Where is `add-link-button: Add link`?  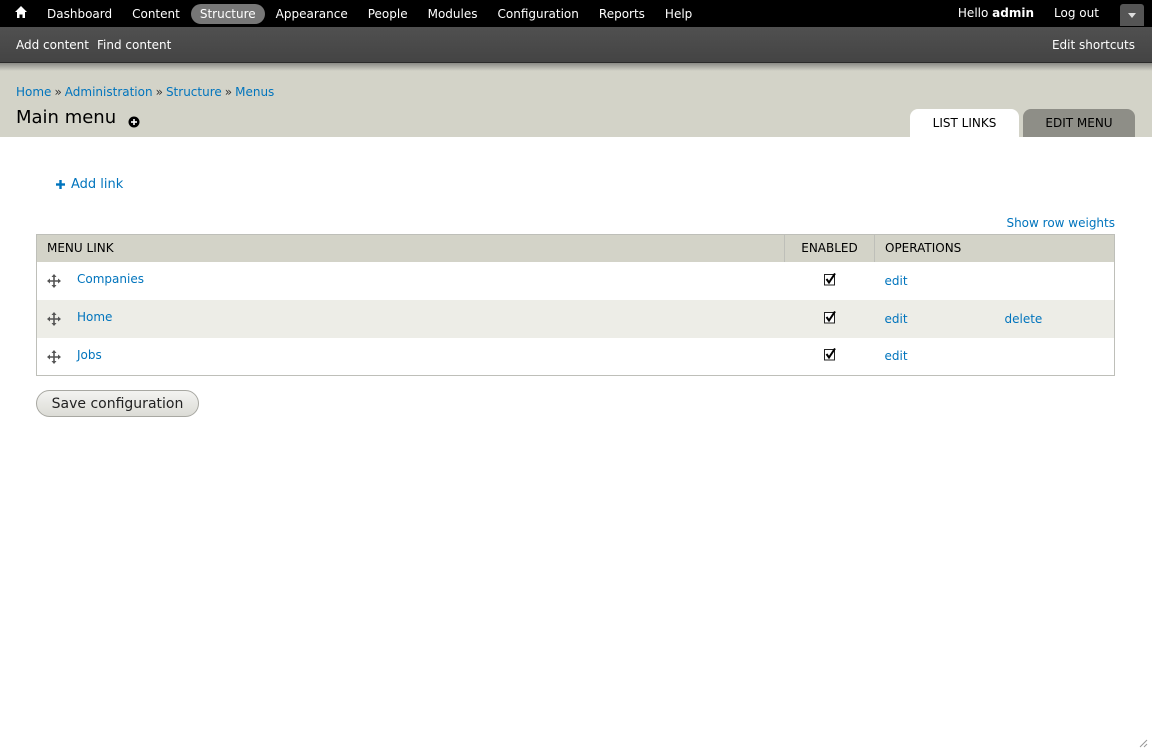 add-link-button: Add link is located at coordinates (89, 184).